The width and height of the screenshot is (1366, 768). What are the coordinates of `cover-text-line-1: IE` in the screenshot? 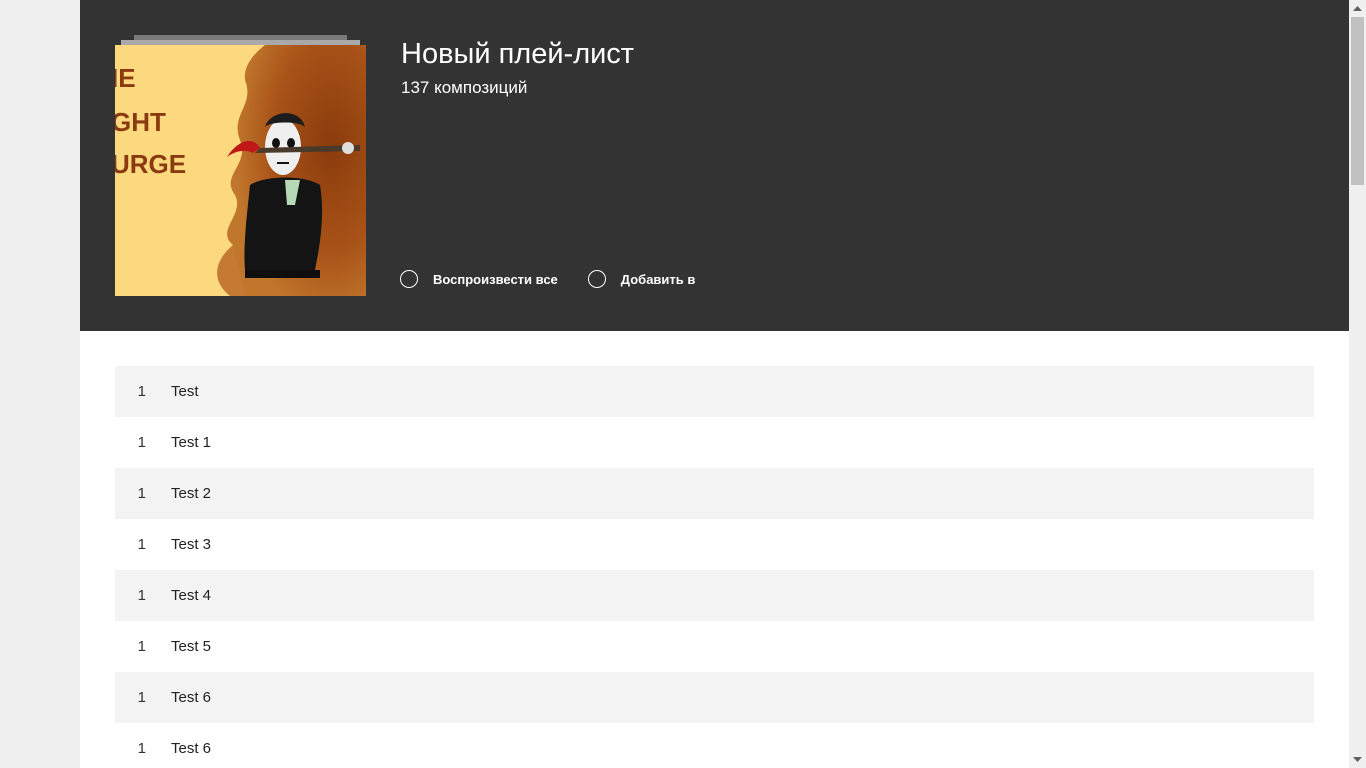 It's located at (125, 78).